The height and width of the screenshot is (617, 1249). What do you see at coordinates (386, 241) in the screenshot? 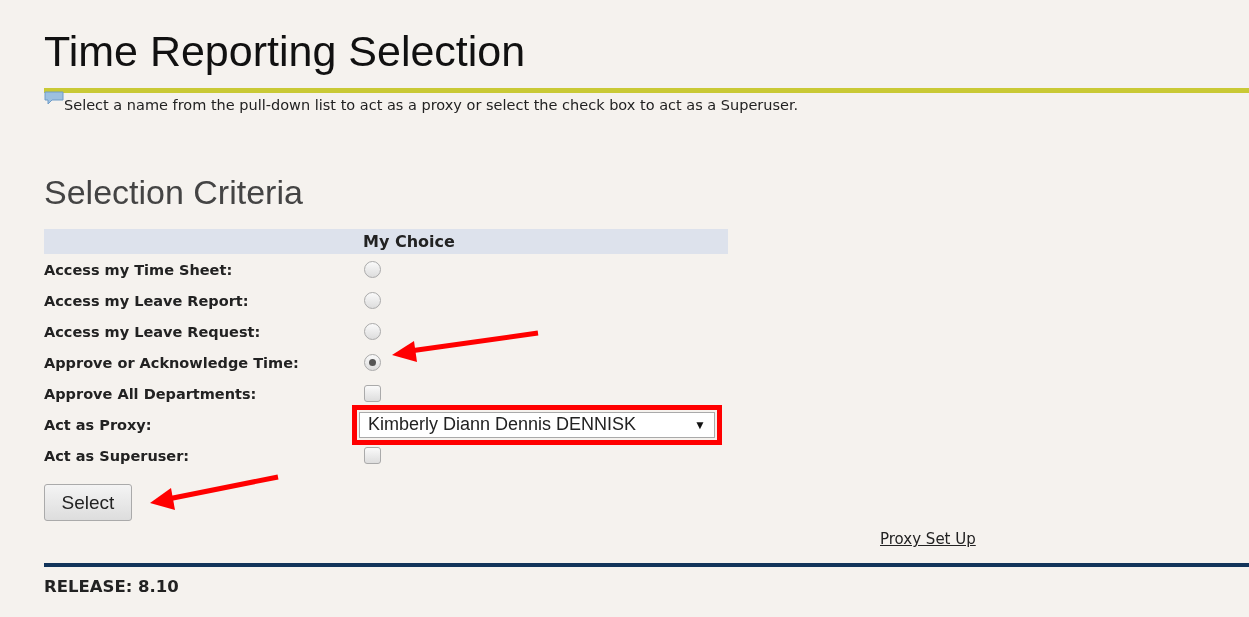
I see `table-header: My Choice` at bounding box center [386, 241].